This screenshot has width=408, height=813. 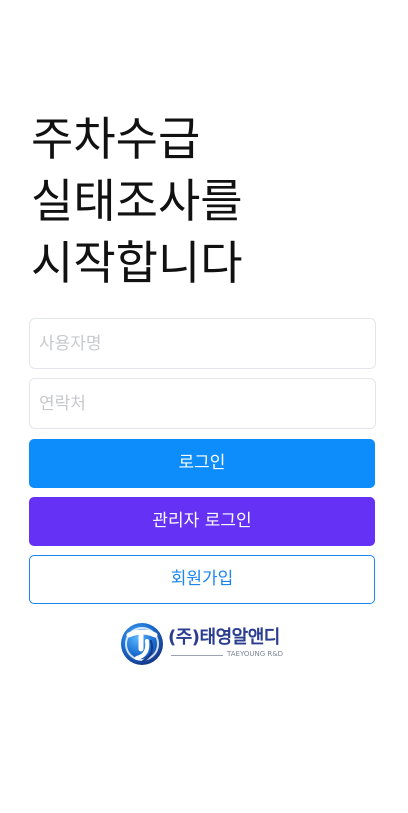 What do you see at coordinates (116, 139) in the screenshot?
I see `title-line-1: 주차수급` at bounding box center [116, 139].